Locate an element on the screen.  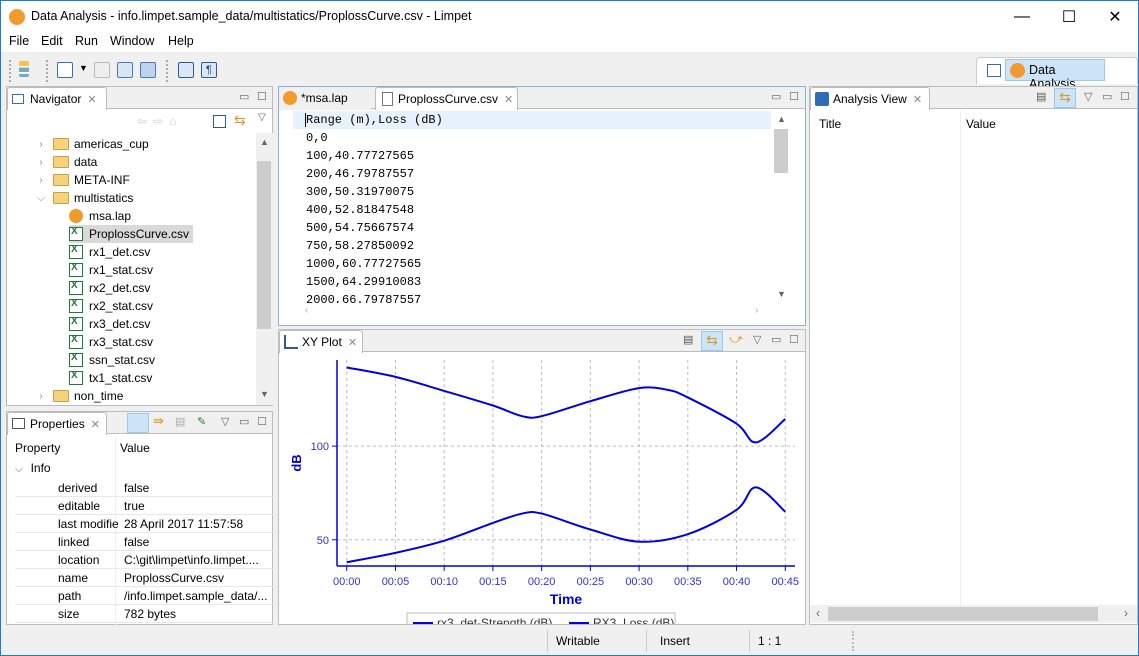
link-with-editor-icon: ⇆ is located at coordinates (240, 120).